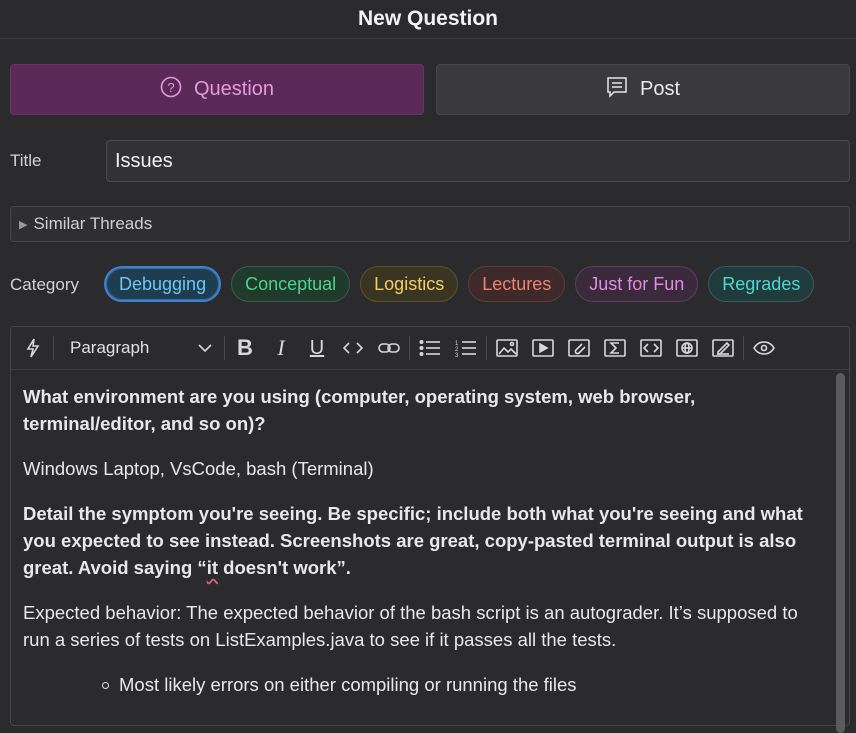 The image size is (856, 733). Describe the element at coordinates (389, 348) in the screenshot. I see `link-icon` at that location.